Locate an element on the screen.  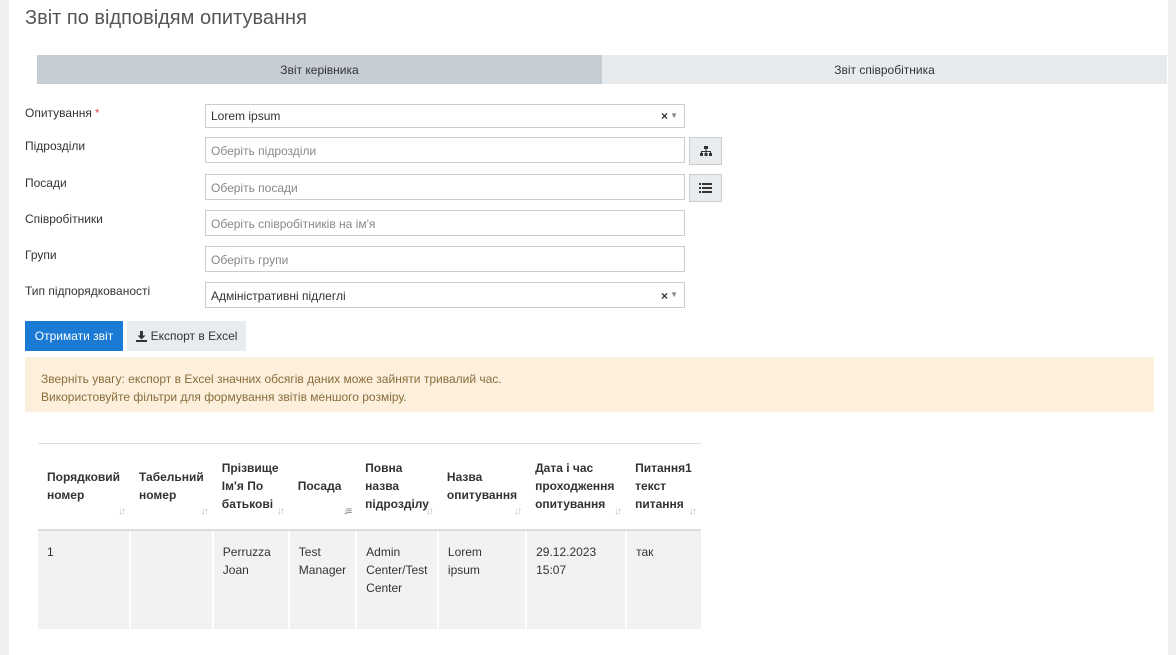
positions-input: Оберіть посади is located at coordinates (445, 187).